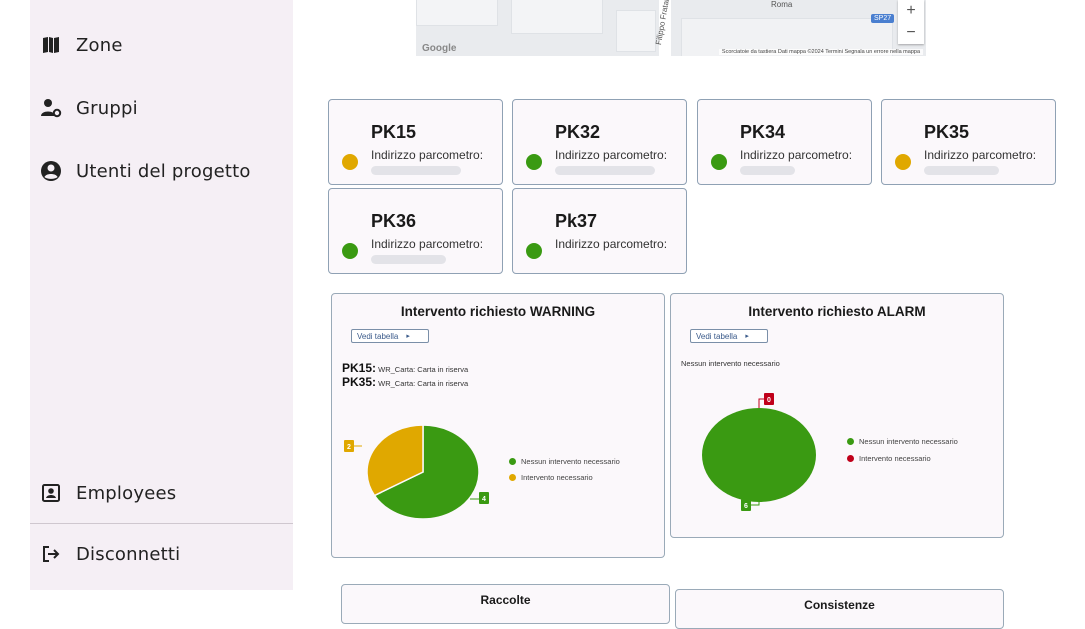 Image resolution: width=1085 pixels, height=629 pixels. I want to click on parking-meter-name: PK32, so click(578, 132).